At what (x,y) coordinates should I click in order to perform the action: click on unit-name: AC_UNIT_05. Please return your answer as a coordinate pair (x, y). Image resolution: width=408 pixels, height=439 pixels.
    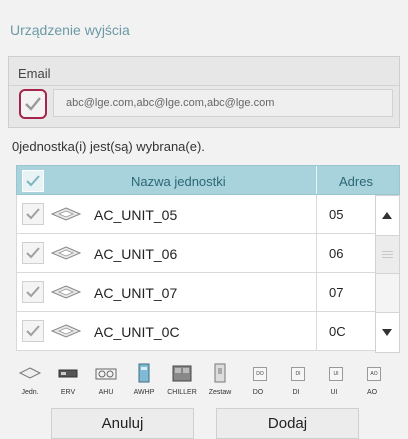
    Looking at the image, I should click on (136, 215).